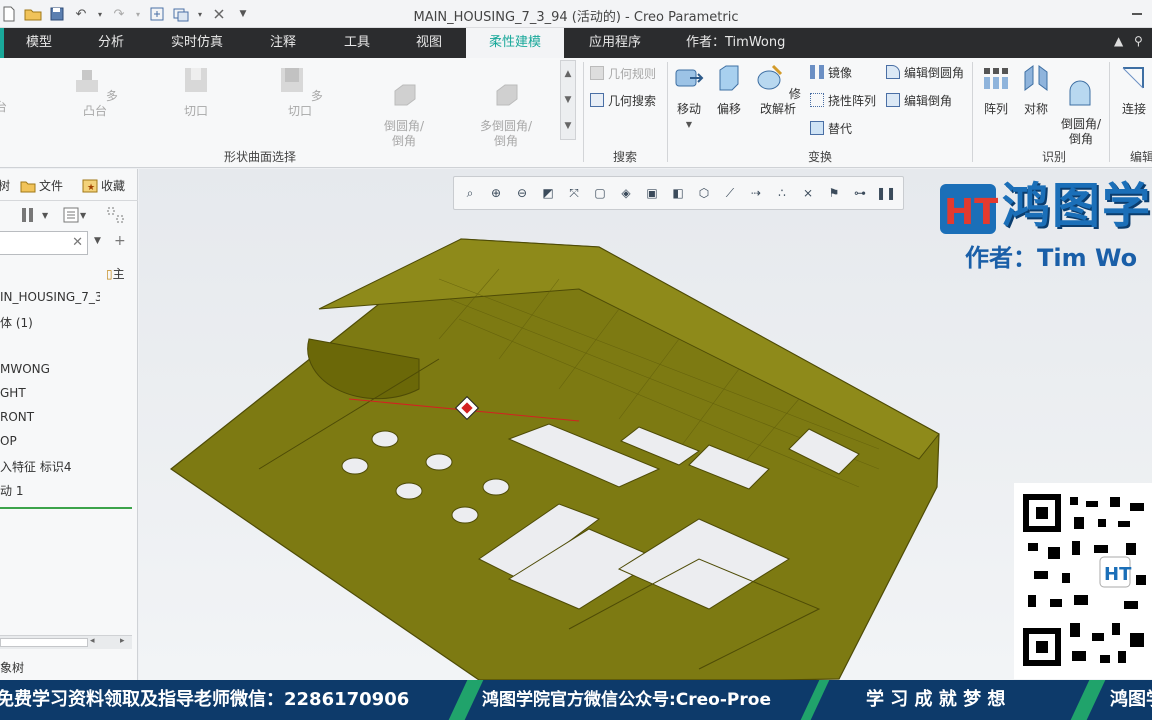 The width and height of the screenshot is (1152, 720). I want to click on tab-annotate: 注释, so click(283, 43).